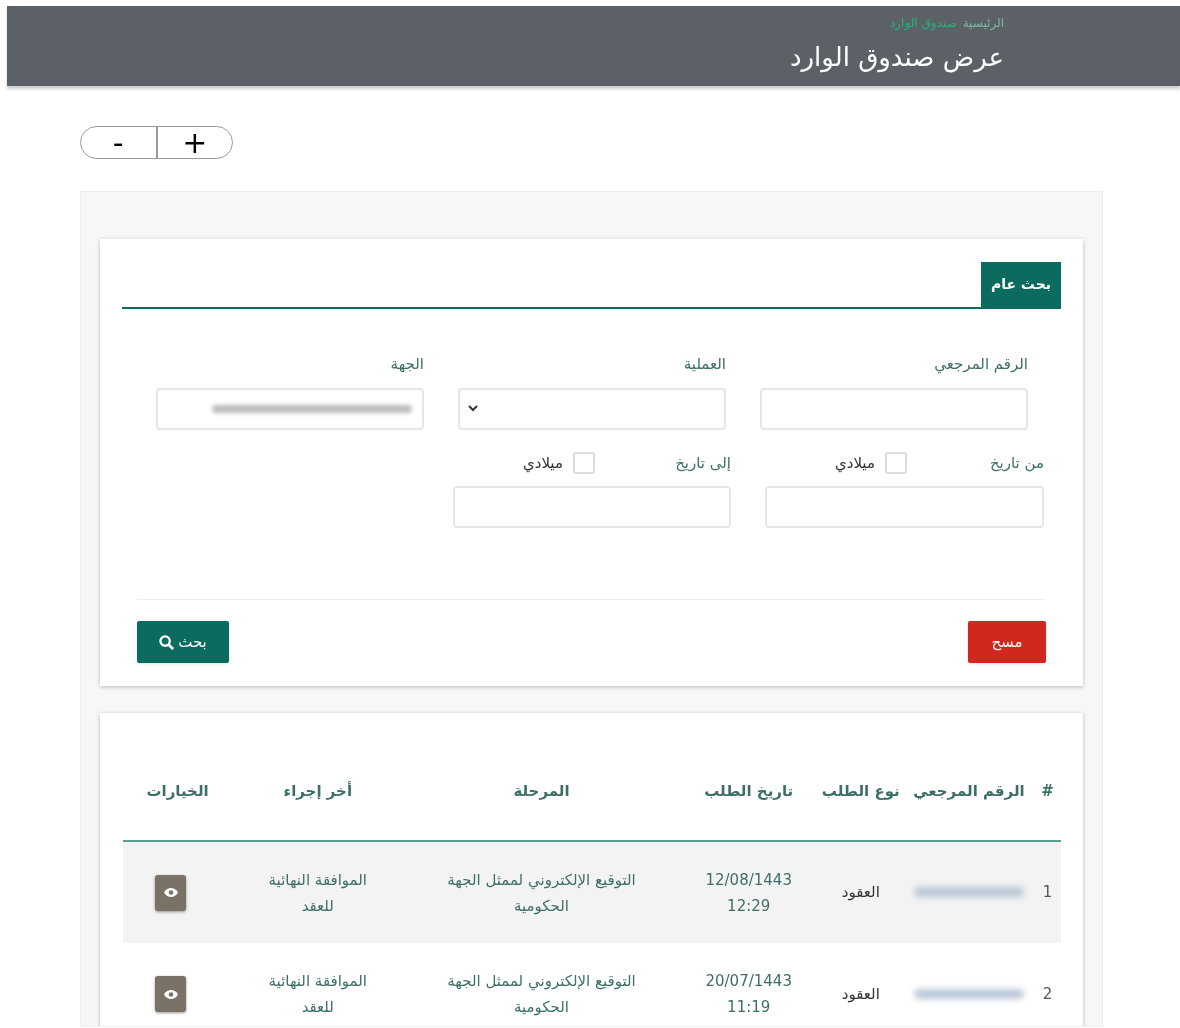 The width and height of the screenshot is (1180, 1028). Describe the element at coordinates (183, 642) in the screenshot. I see `search-button: بحث` at that location.